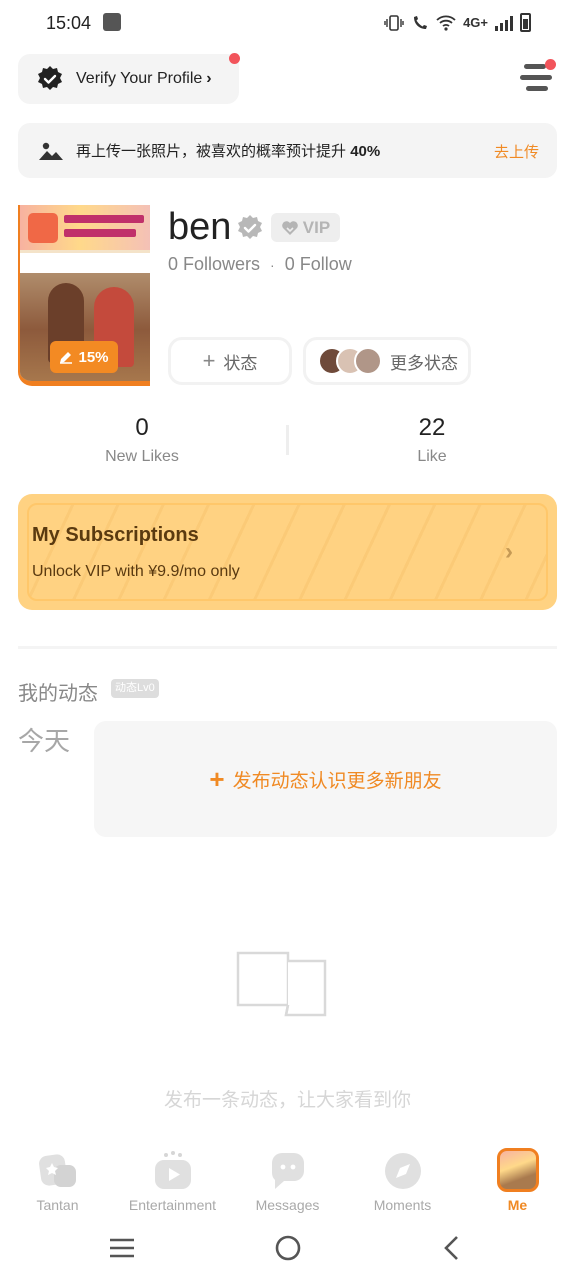  Describe the element at coordinates (318, 264) in the screenshot. I see `follow-count: 0 Follow` at that location.